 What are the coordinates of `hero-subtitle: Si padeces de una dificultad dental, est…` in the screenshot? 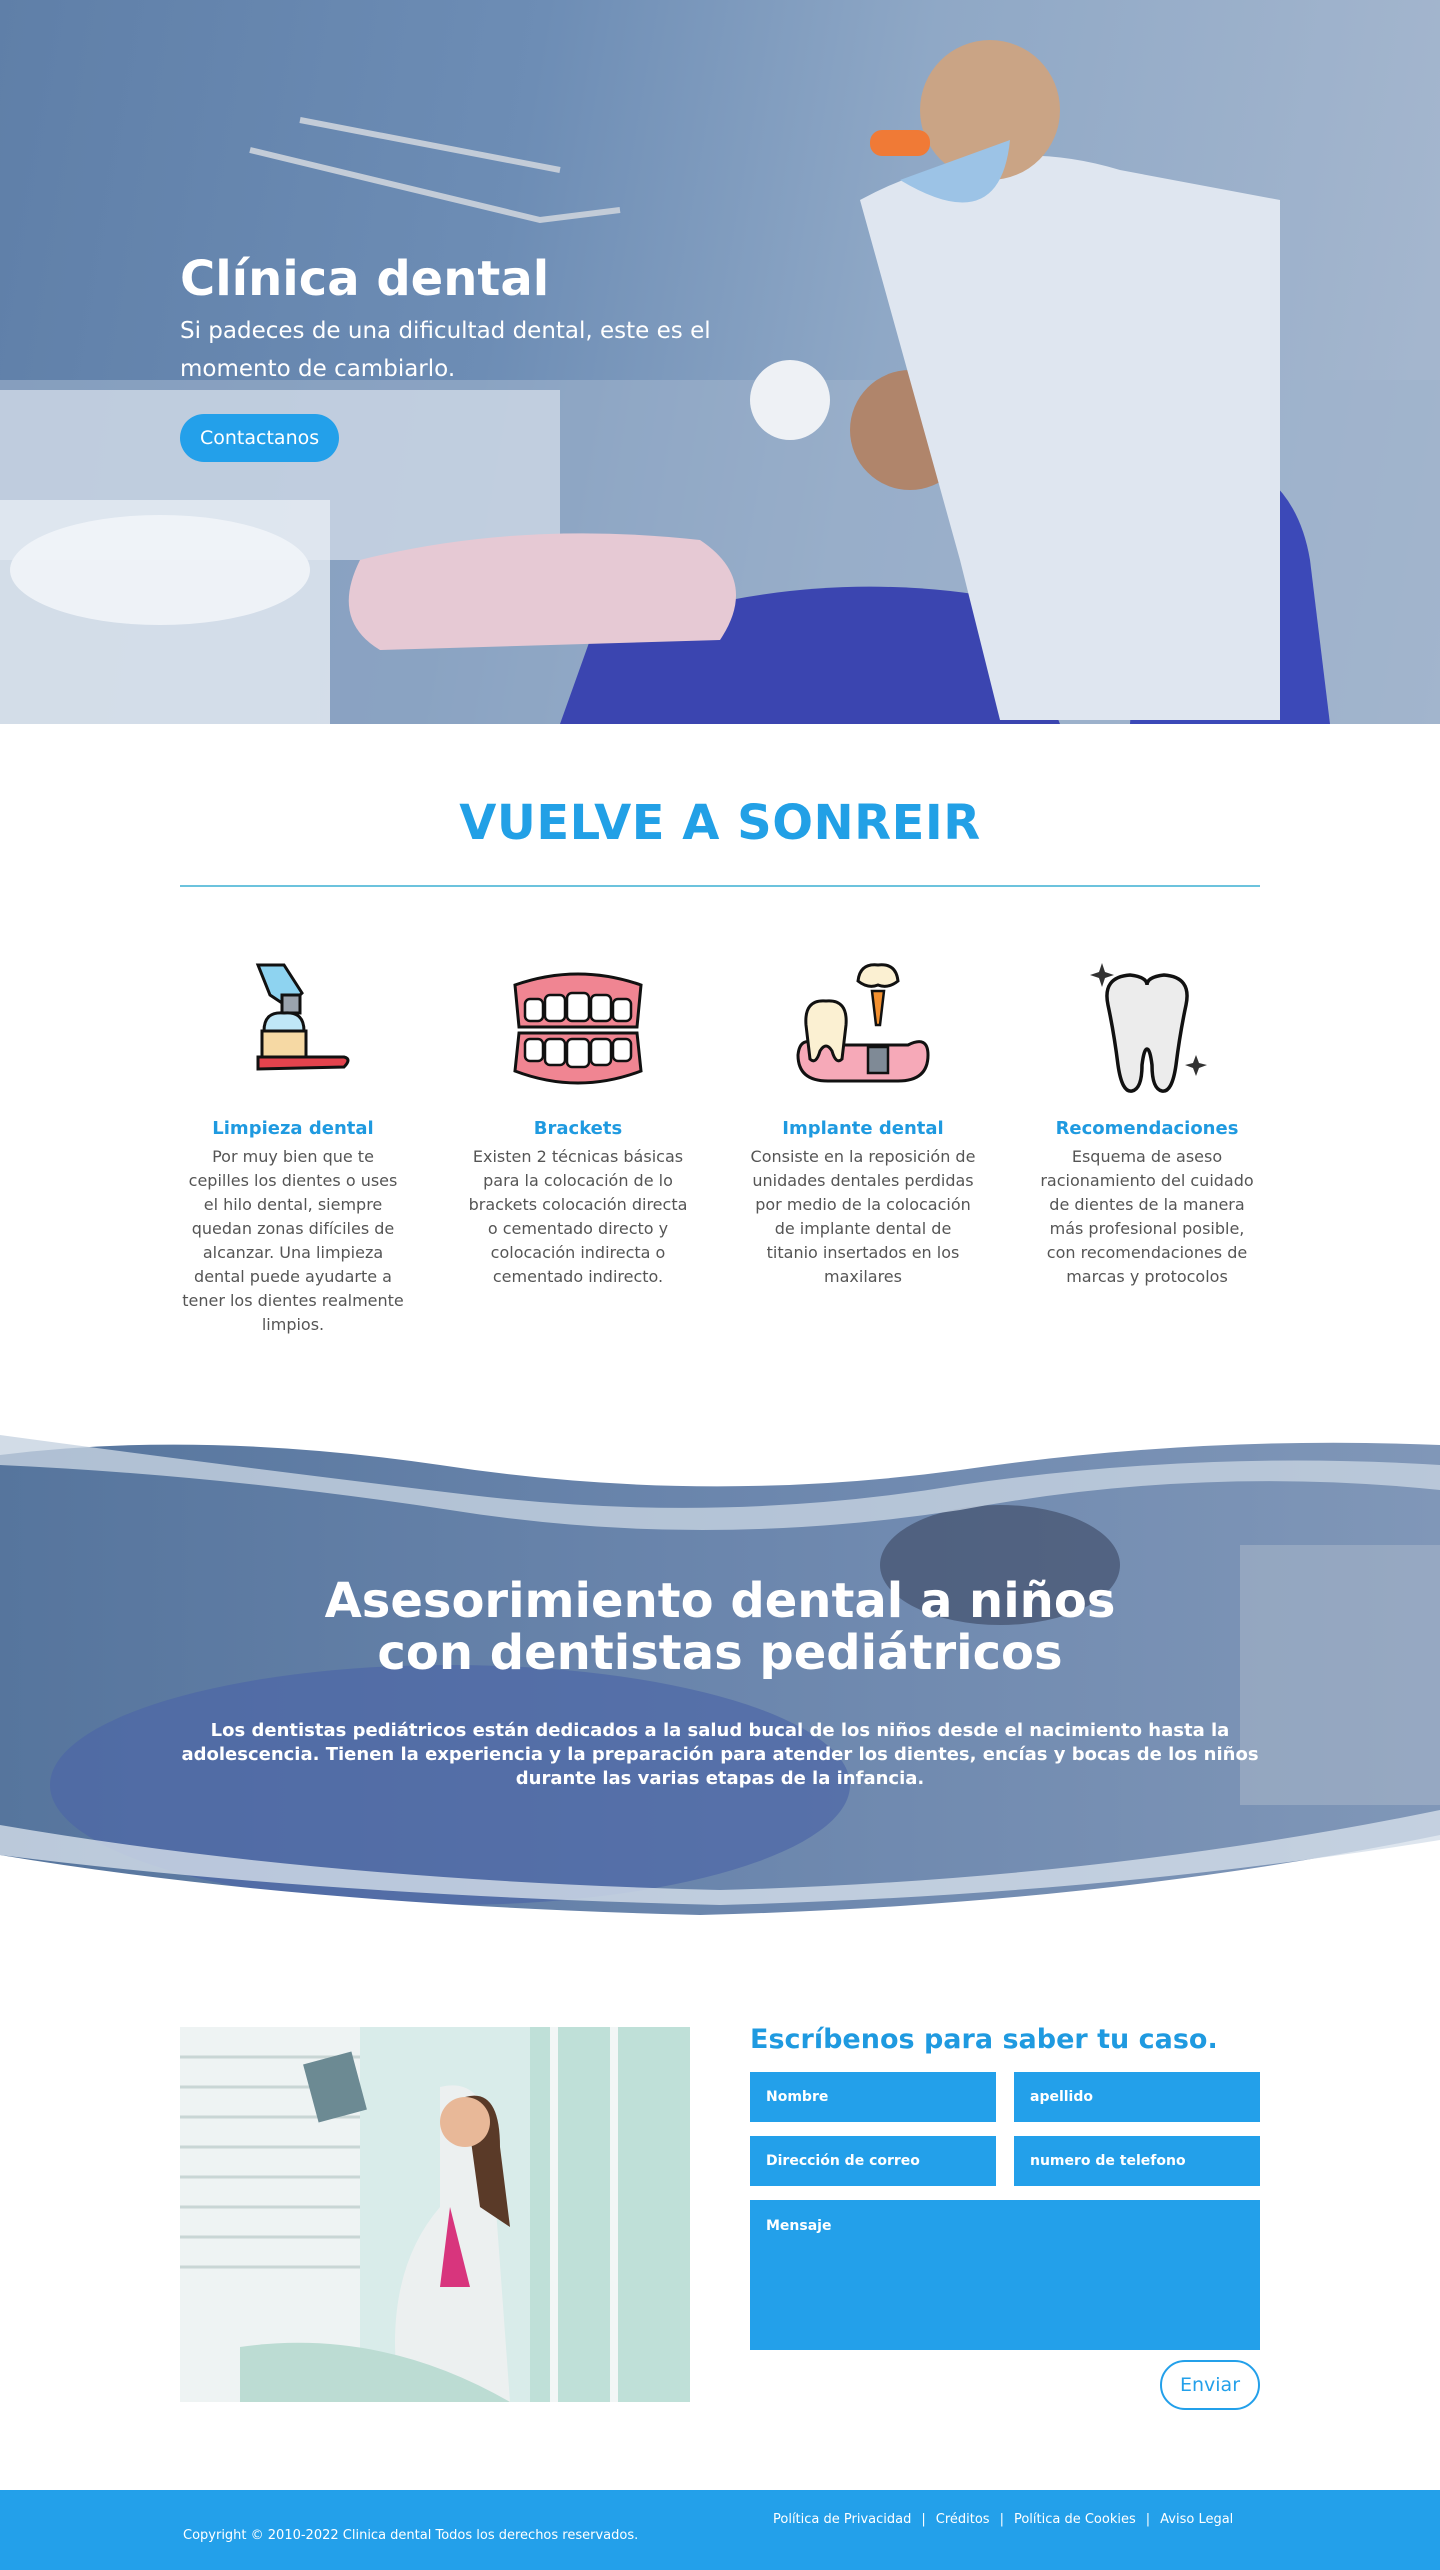 It's located at (445, 350).